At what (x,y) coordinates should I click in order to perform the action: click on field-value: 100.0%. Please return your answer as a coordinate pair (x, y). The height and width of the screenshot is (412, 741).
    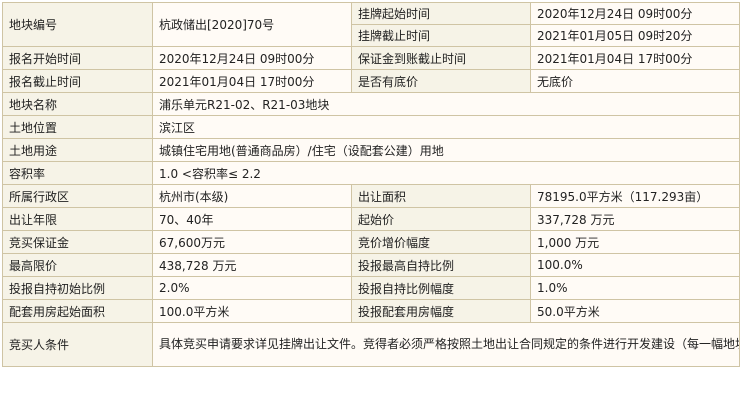
    Looking at the image, I should click on (635, 265).